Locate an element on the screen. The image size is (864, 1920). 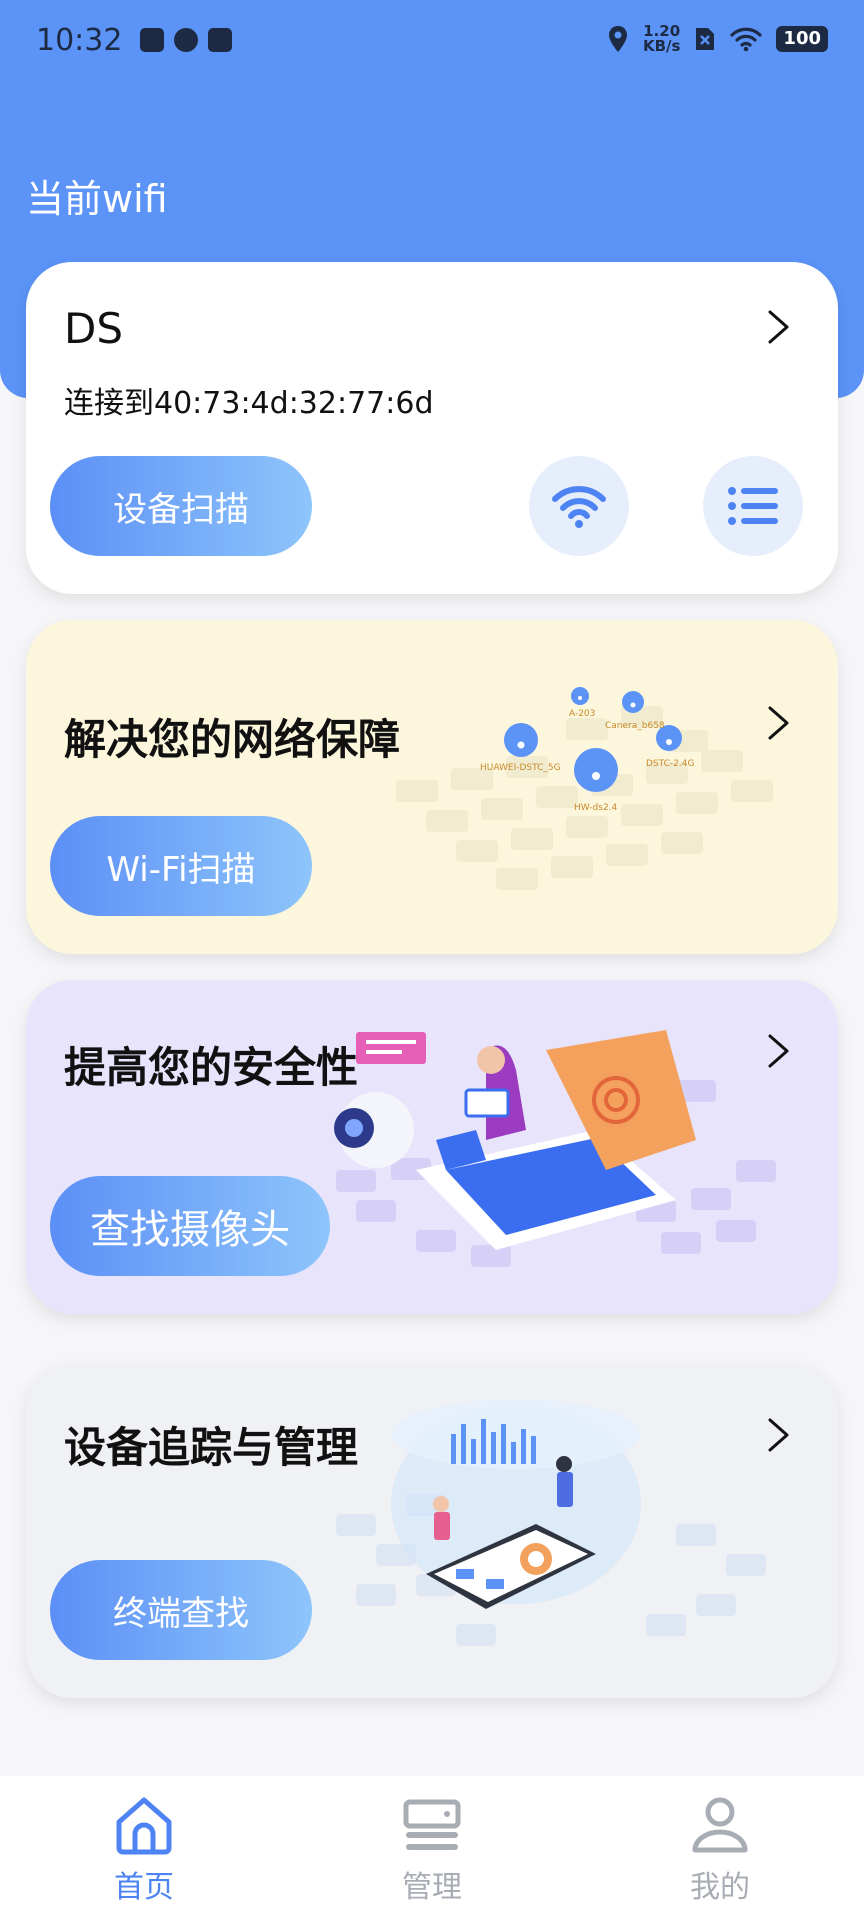
location-icon is located at coordinates (617, 39).